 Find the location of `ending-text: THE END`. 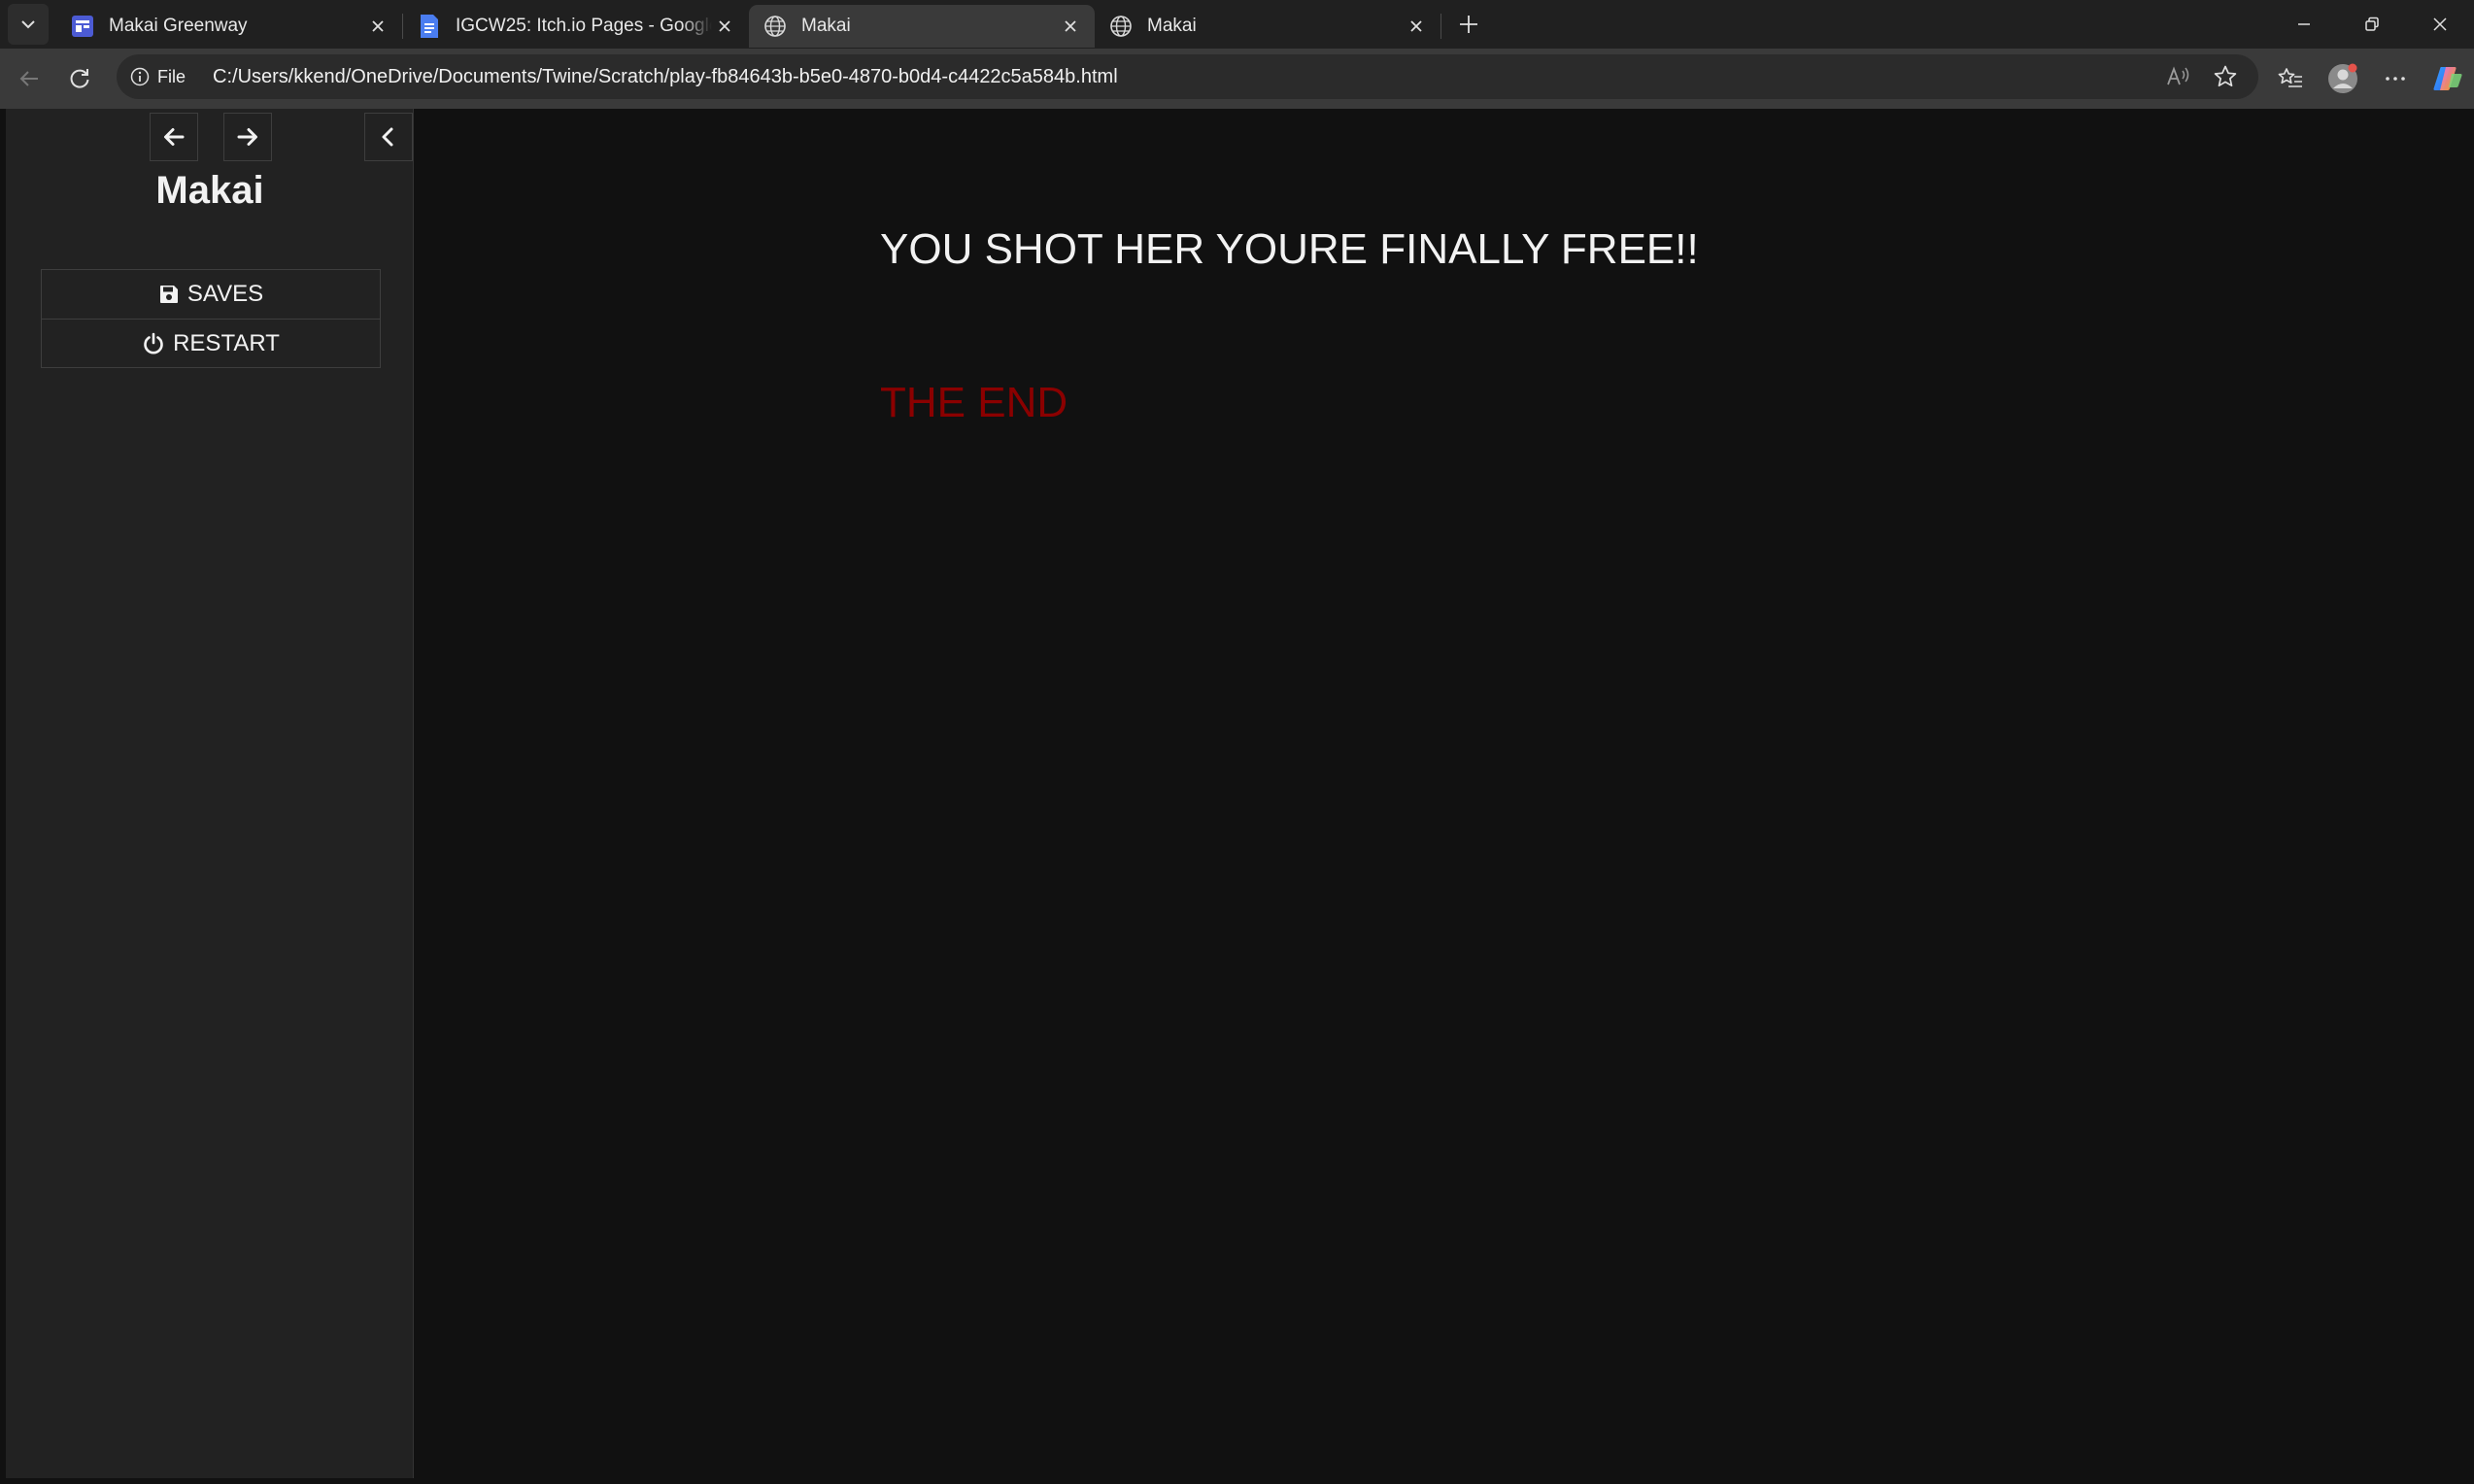

ending-text: THE END is located at coordinates (974, 402).